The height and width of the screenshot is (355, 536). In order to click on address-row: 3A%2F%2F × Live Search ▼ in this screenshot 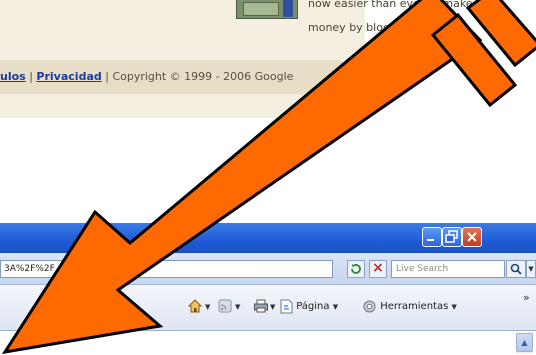, I will do `click(268, 269)`.